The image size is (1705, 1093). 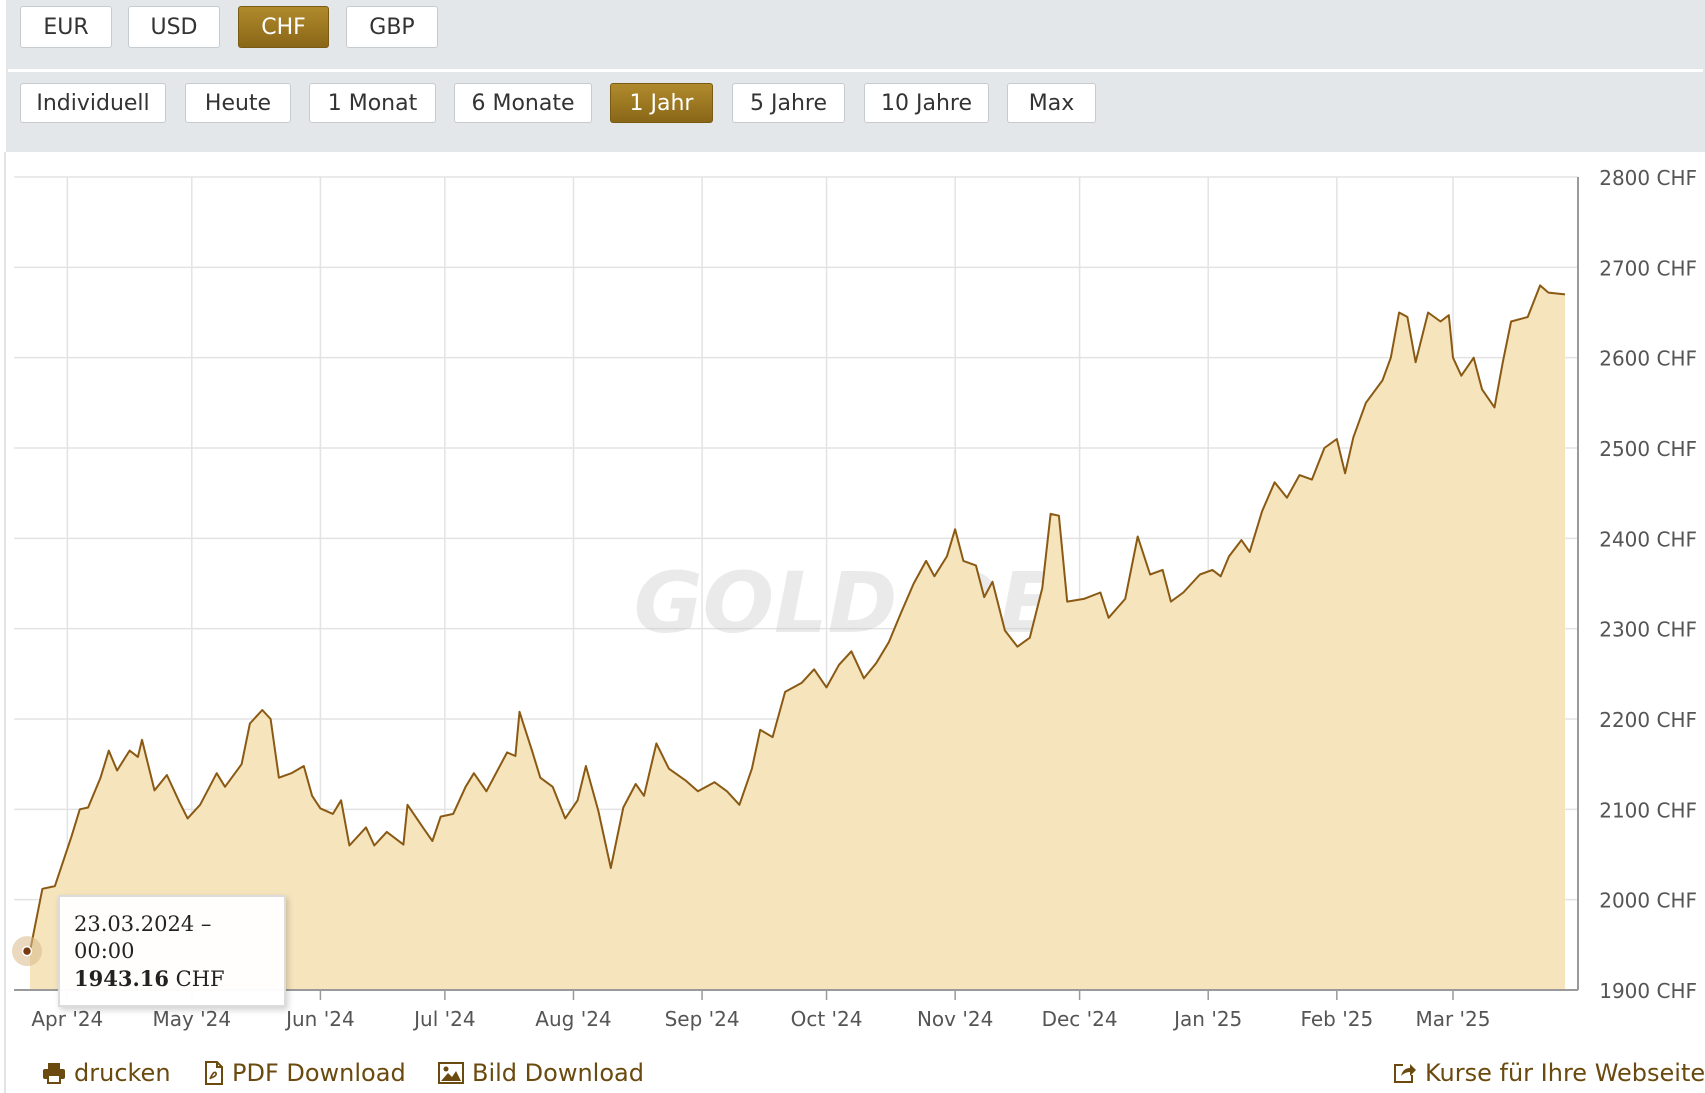 I want to click on hover-marker, so click(x=27, y=951).